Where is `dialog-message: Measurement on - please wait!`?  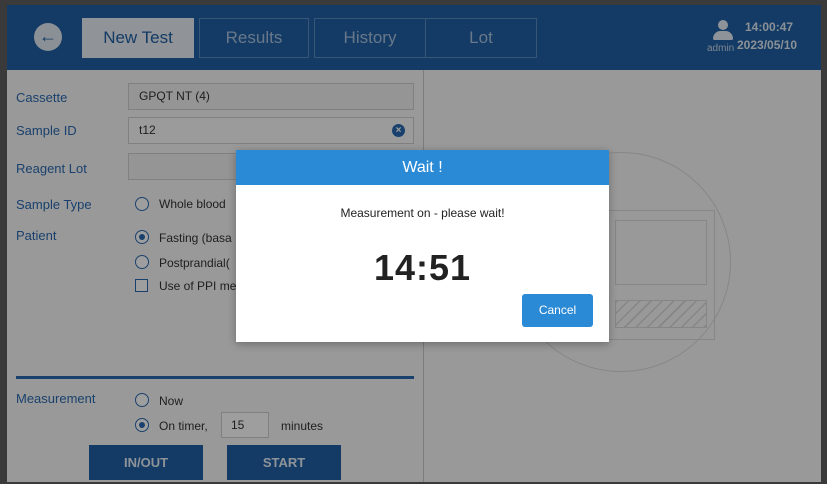 dialog-message: Measurement on - please wait! is located at coordinates (422, 213).